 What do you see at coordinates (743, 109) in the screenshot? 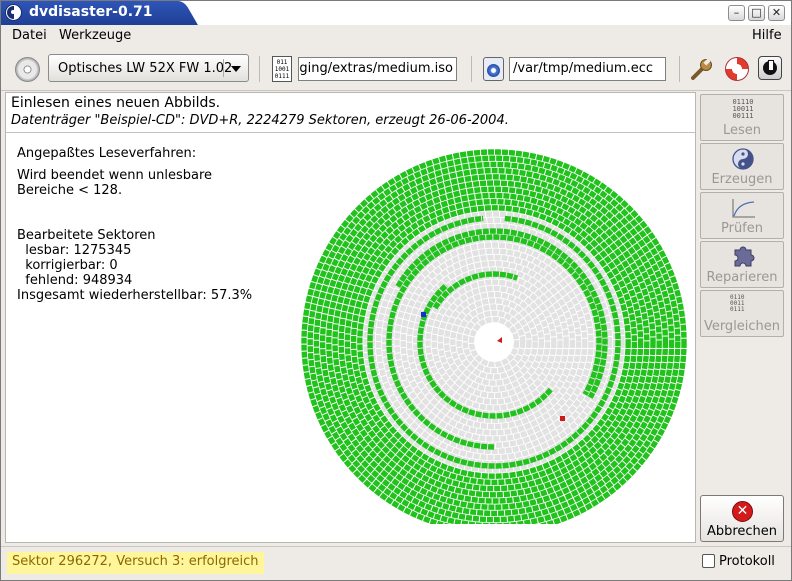
I see `binary-read-icon: 01110 10011 00111` at bounding box center [743, 109].